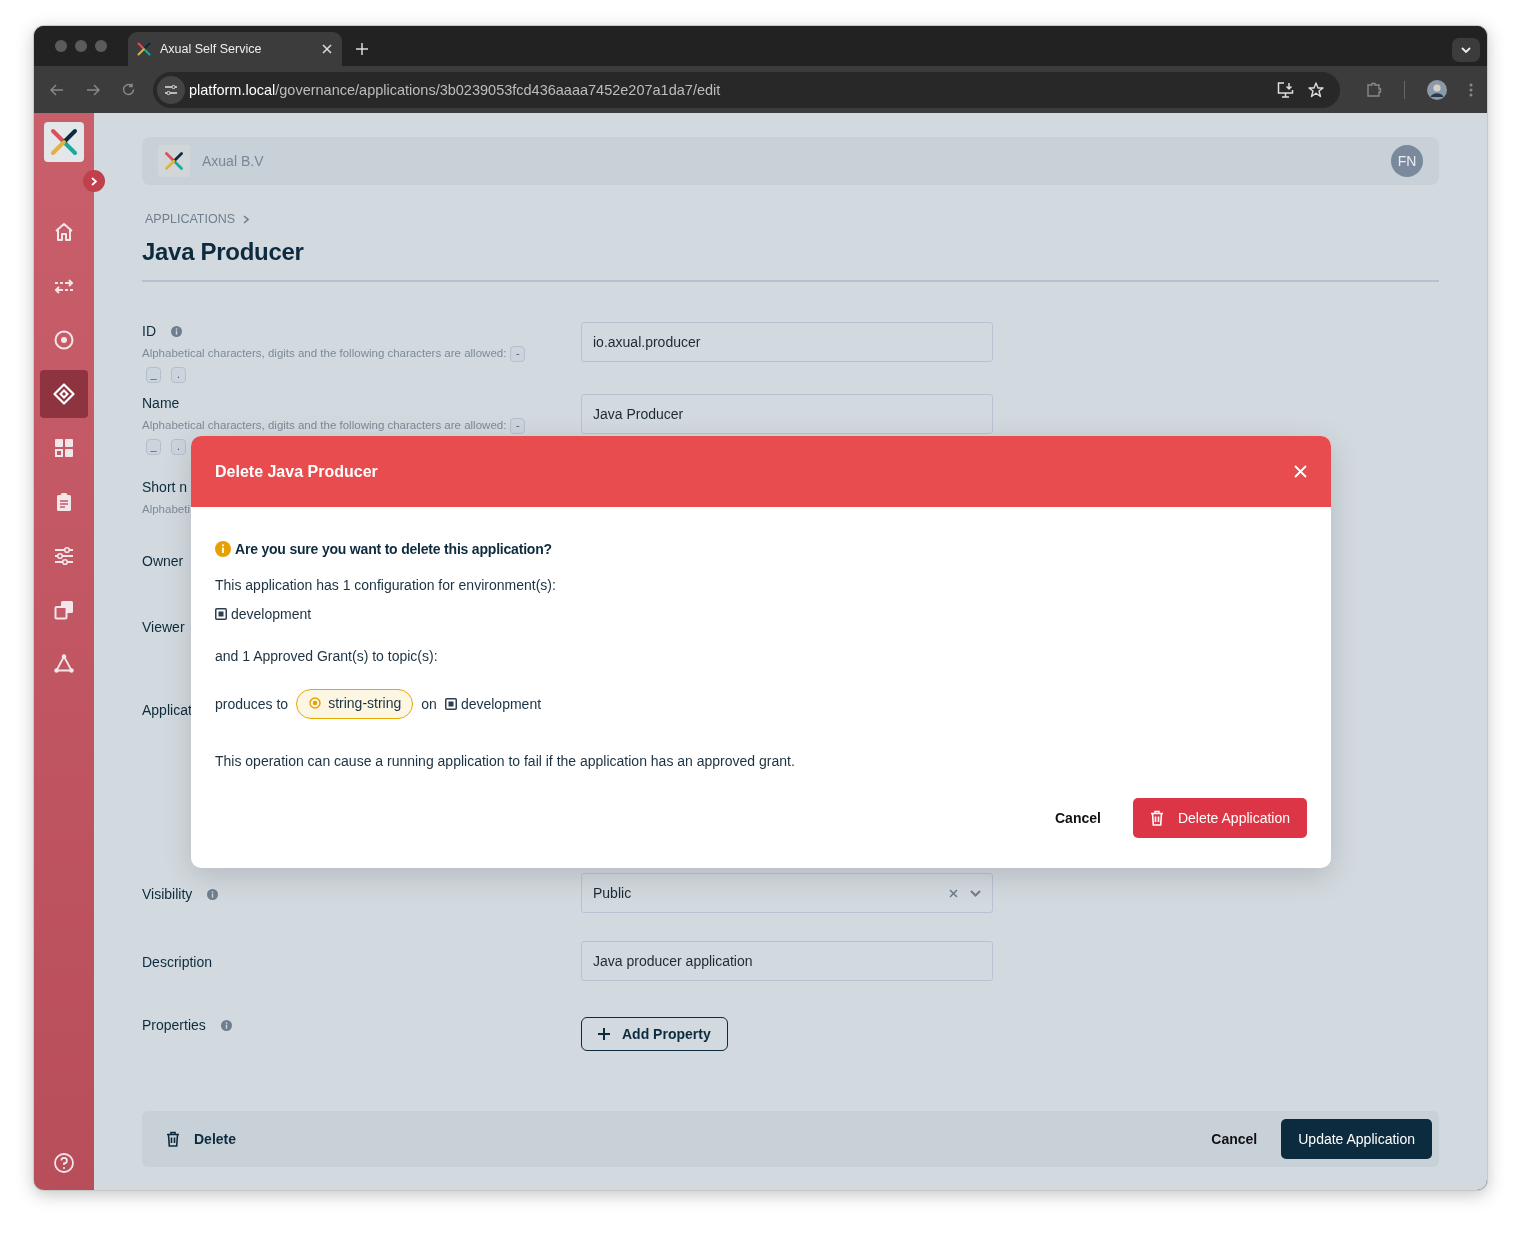 The height and width of the screenshot is (1233, 1521). I want to click on field-label: Viewer, so click(163, 627).